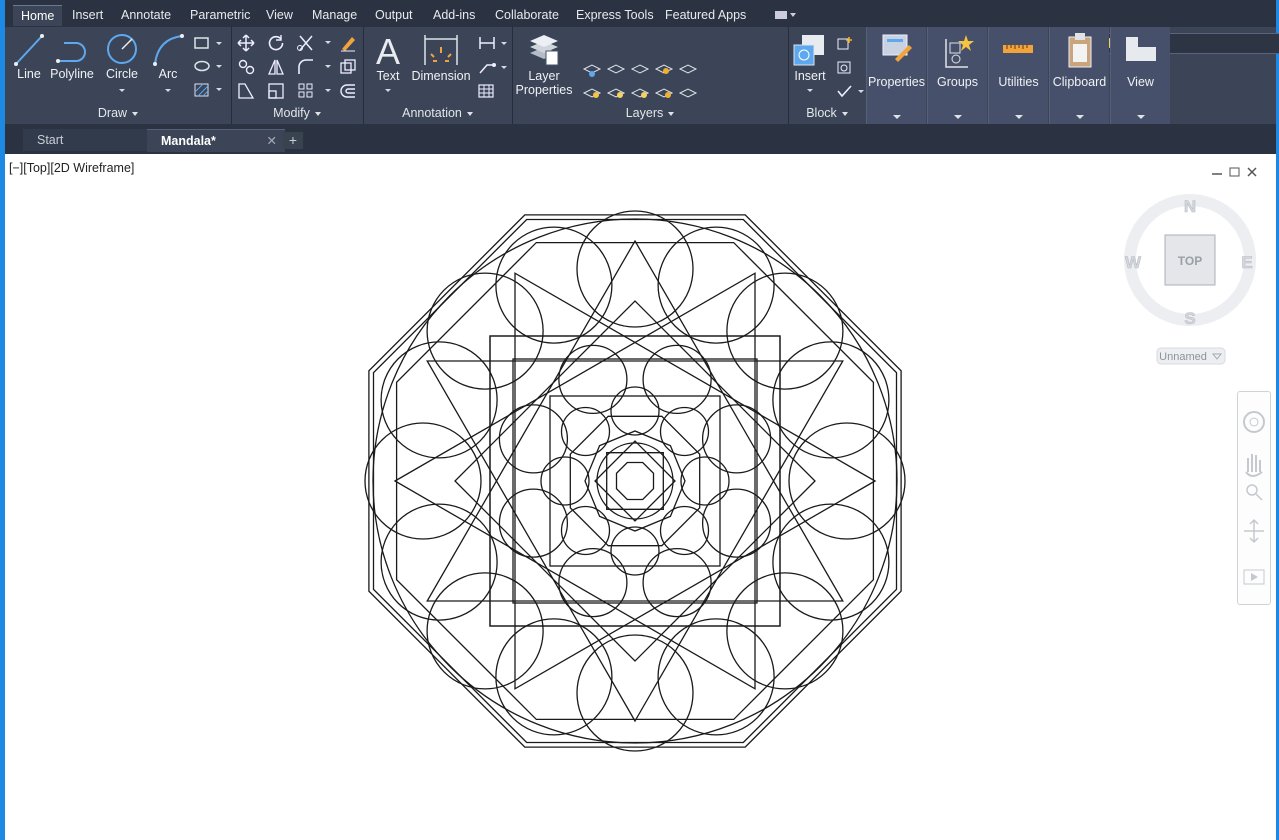 This screenshot has width=1279, height=840. What do you see at coordinates (276, 91) in the screenshot?
I see `scale-icon` at bounding box center [276, 91].